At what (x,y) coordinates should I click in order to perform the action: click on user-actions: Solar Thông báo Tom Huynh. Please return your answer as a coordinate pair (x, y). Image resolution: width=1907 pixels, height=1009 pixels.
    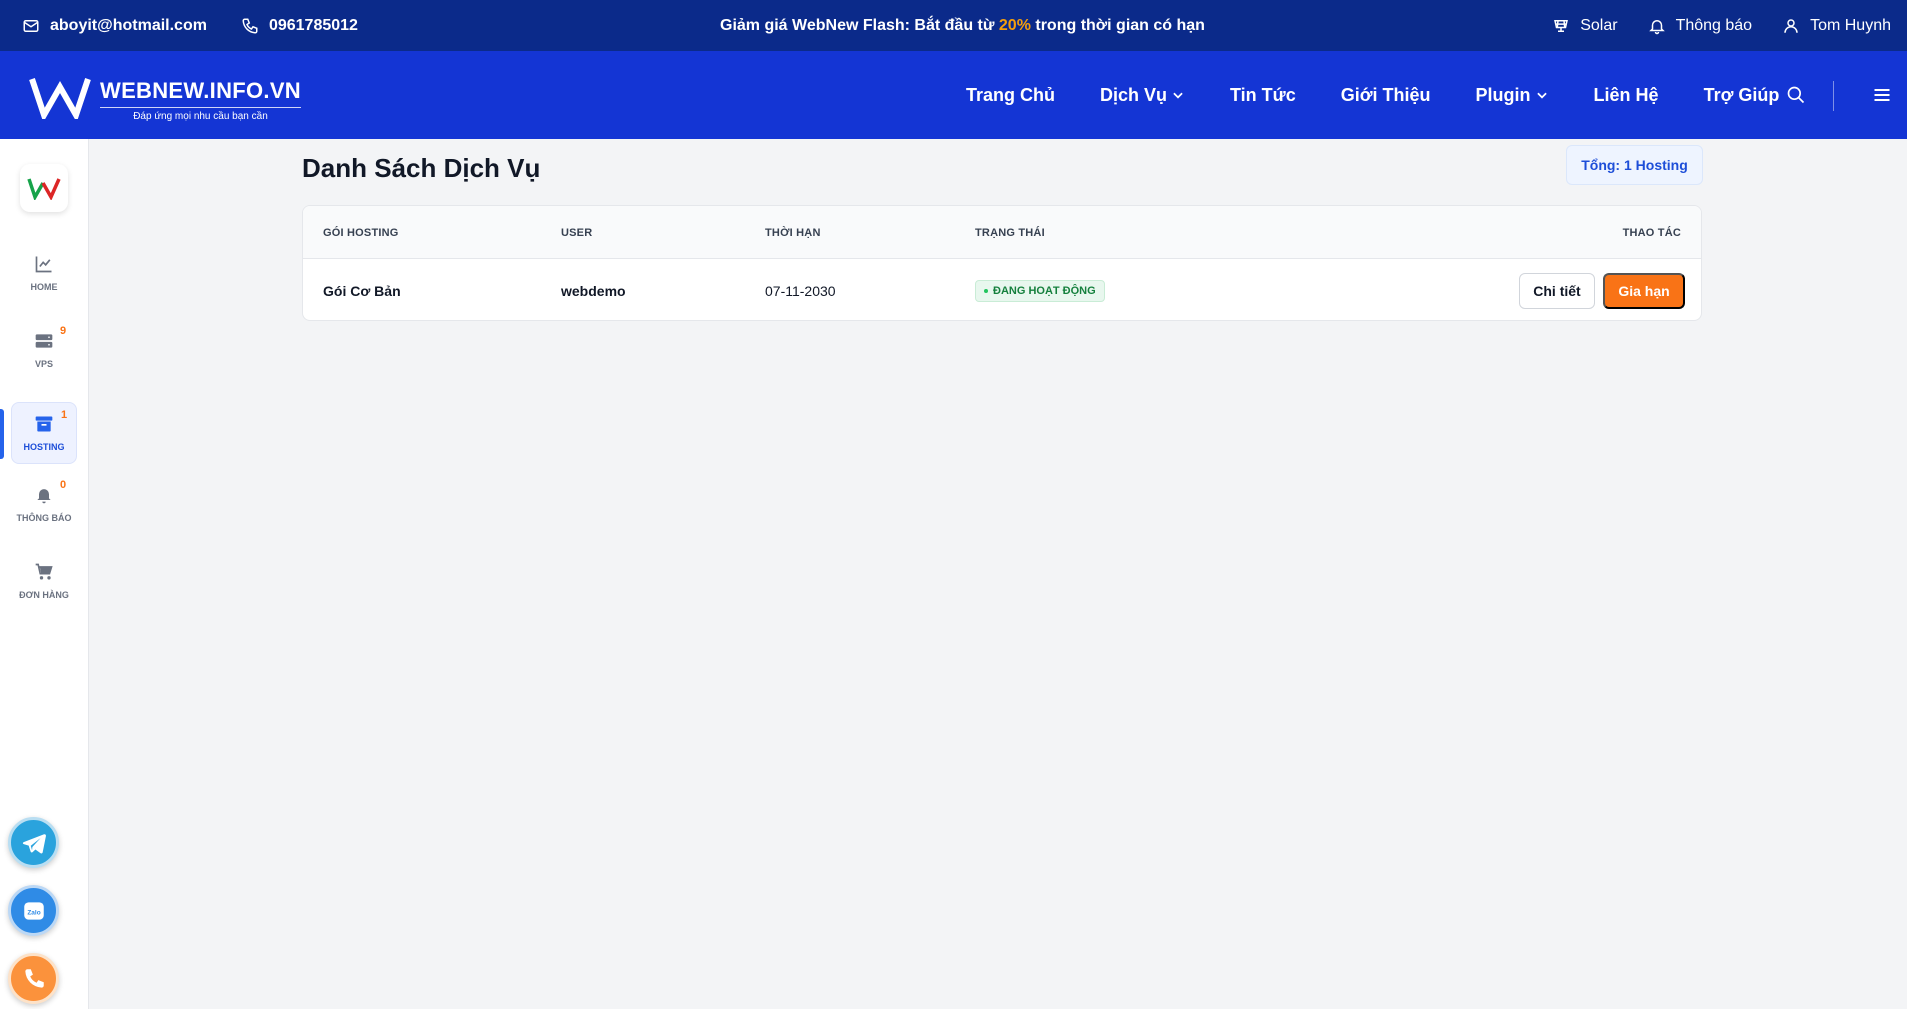
    Looking at the image, I should click on (1721, 25).